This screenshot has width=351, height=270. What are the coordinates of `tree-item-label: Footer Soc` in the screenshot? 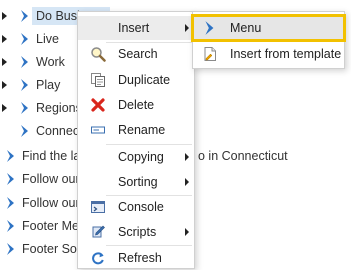 It's located at (53, 249).